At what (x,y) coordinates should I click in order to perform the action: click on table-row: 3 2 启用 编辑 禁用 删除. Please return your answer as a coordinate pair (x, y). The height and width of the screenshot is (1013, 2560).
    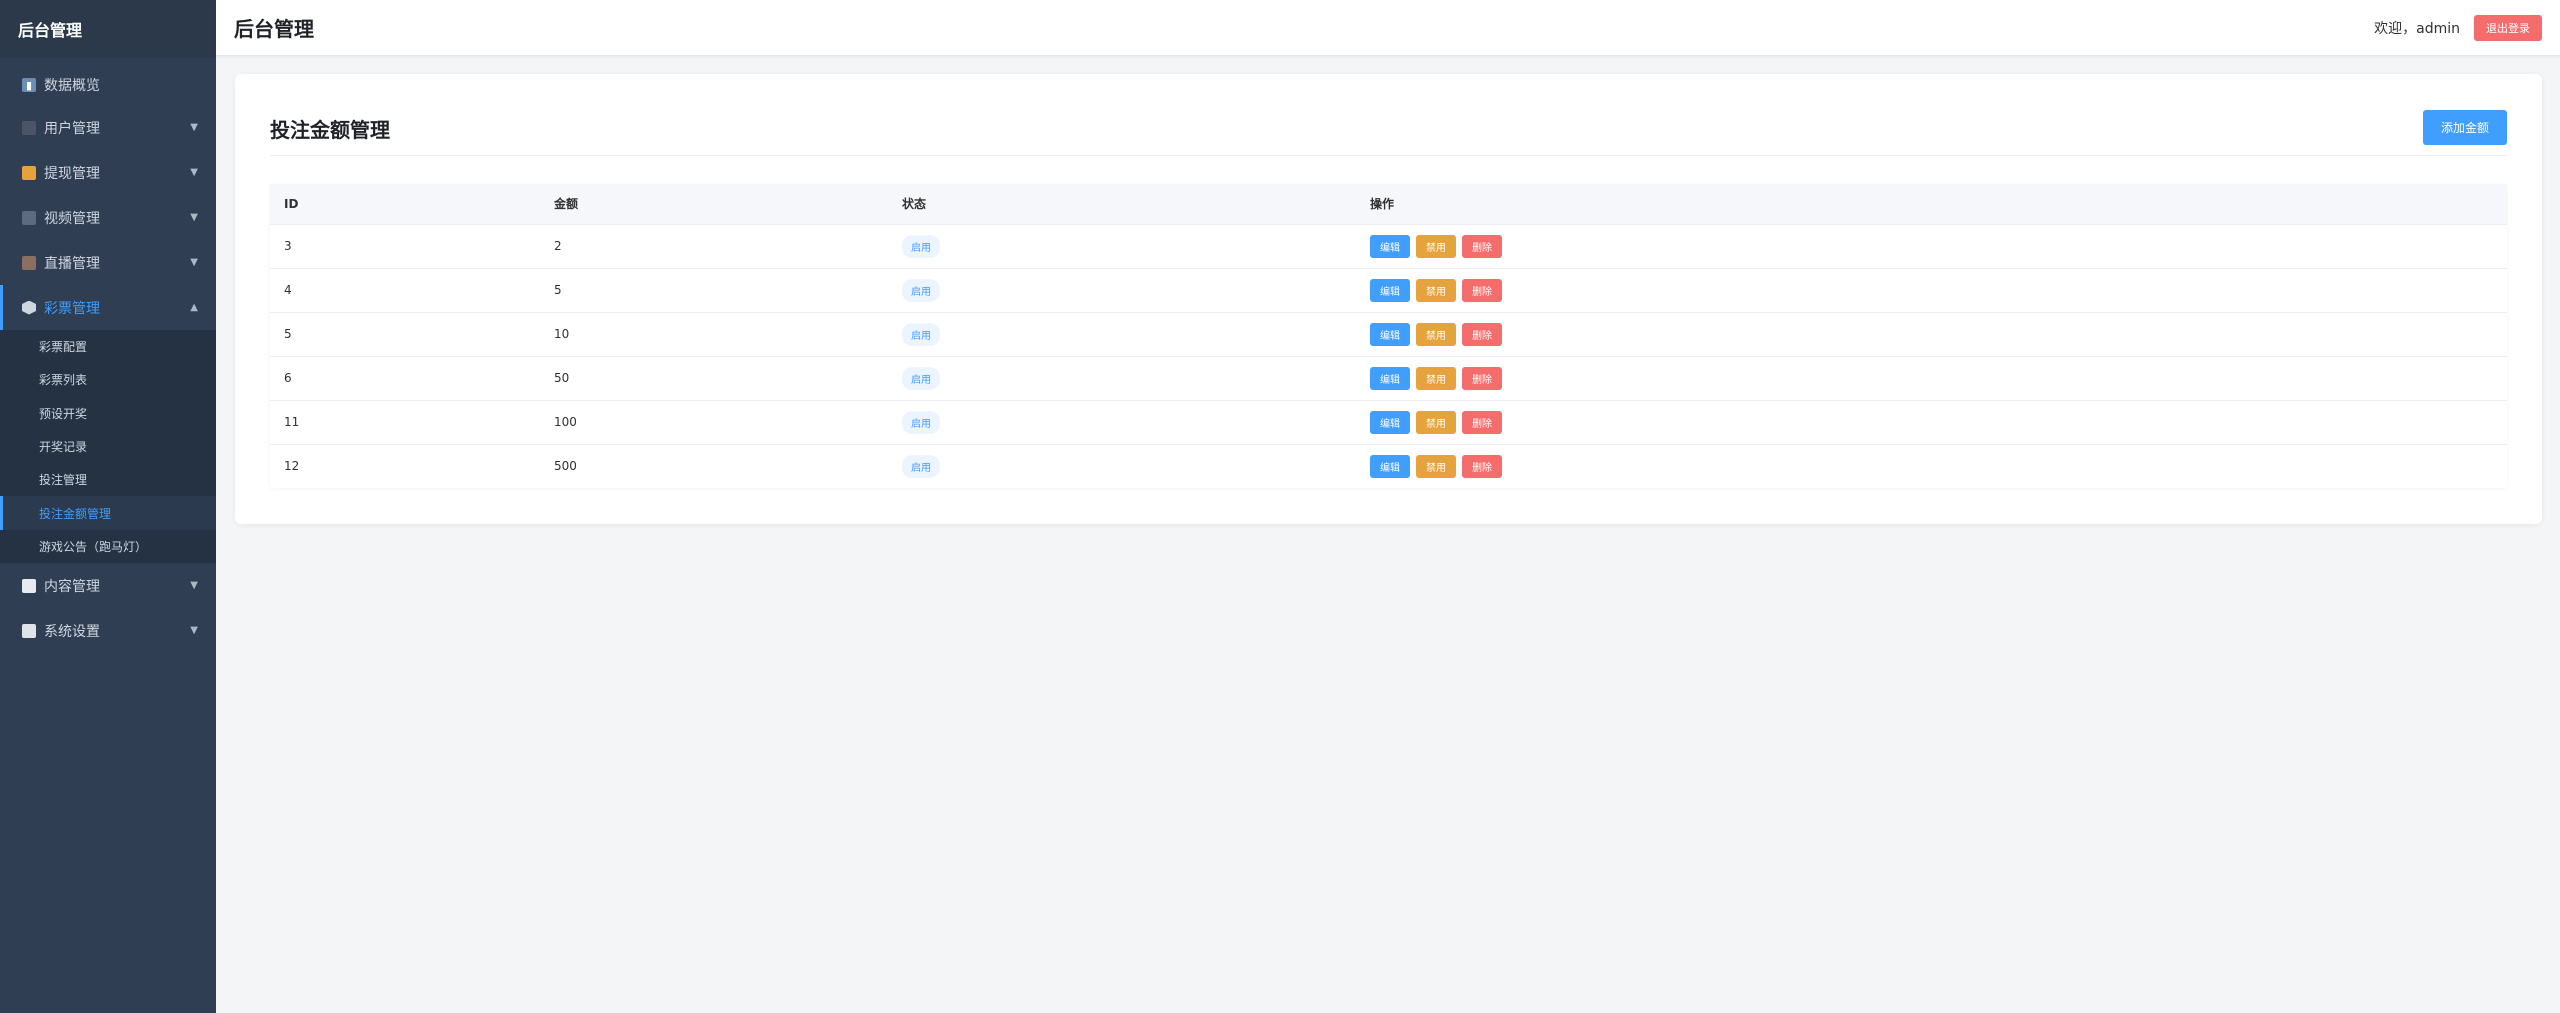
    Looking at the image, I should click on (1388, 246).